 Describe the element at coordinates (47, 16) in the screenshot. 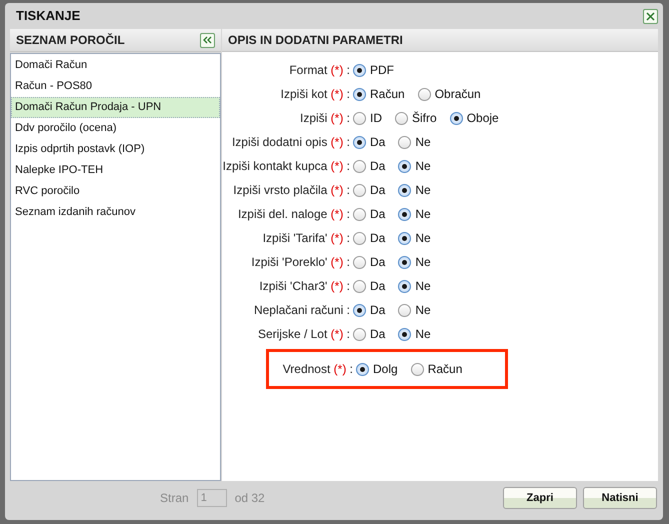

I see `dialog-title: TISKANJE` at that location.